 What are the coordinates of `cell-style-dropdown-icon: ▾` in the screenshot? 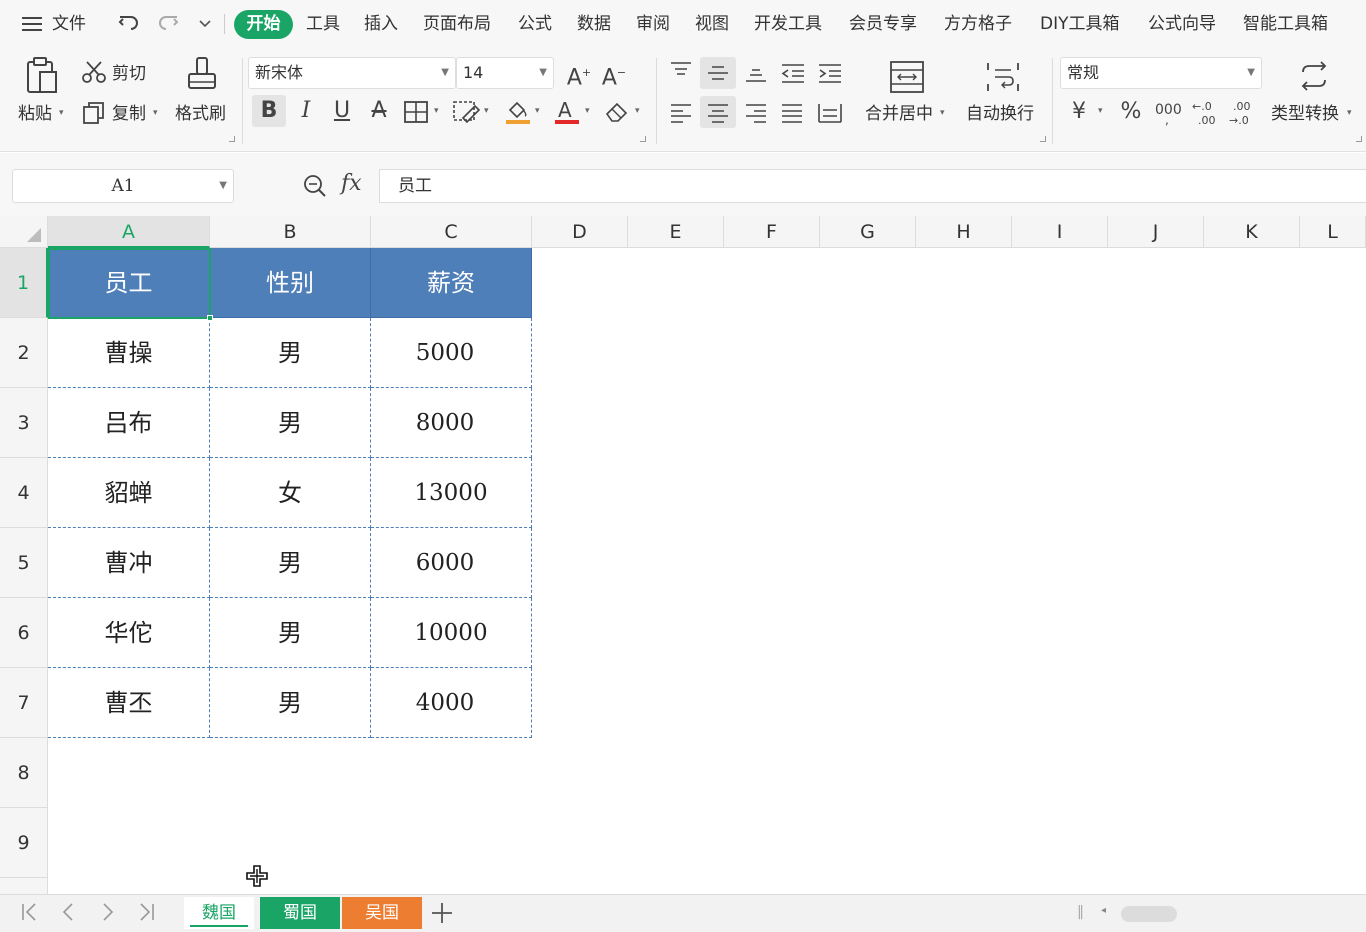 It's located at (486, 111).